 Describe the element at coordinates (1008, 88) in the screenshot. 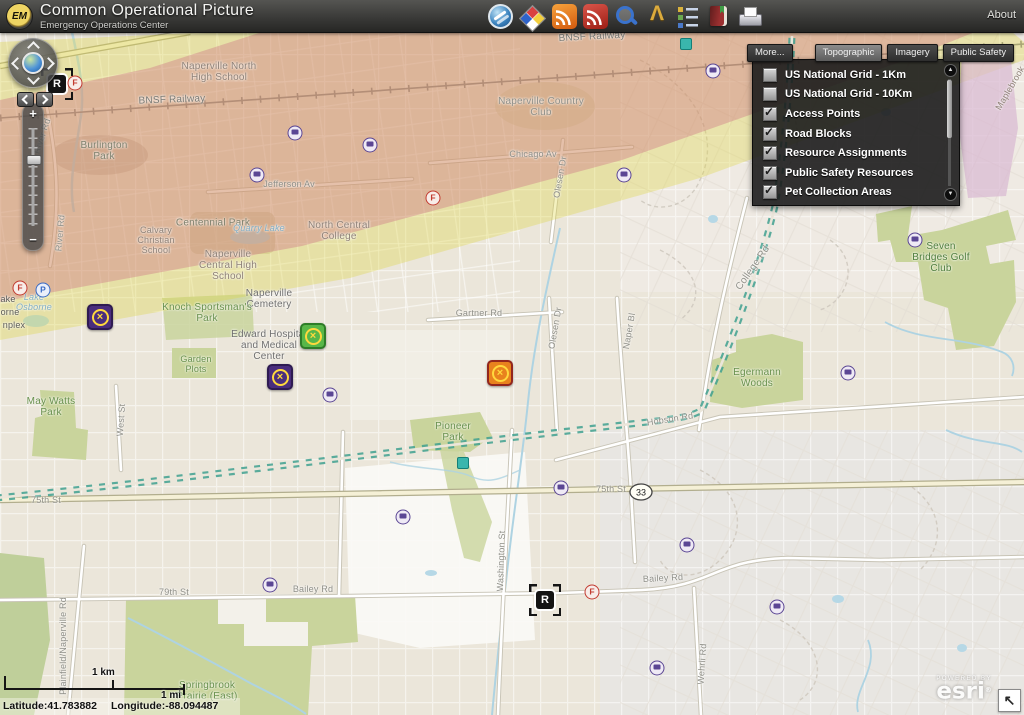

I see `map-label: Maplebrook` at that location.